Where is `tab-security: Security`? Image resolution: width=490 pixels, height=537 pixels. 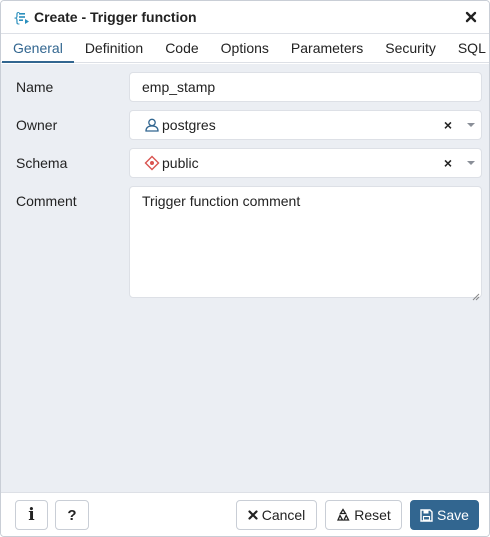 tab-security: Security is located at coordinates (410, 48).